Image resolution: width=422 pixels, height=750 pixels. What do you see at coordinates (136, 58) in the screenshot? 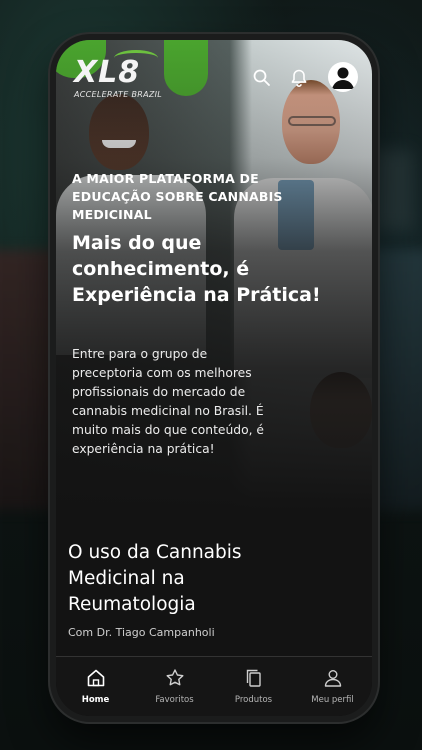
I see `logo-swoosh` at bounding box center [136, 58].